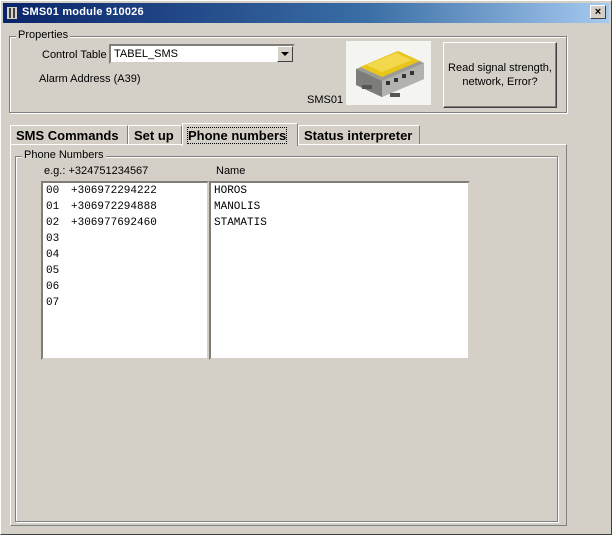 The width and height of the screenshot is (612, 535). Describe the element at coordinates (125, 239) in the screenshot. I see `phone-row: 03` at that location.